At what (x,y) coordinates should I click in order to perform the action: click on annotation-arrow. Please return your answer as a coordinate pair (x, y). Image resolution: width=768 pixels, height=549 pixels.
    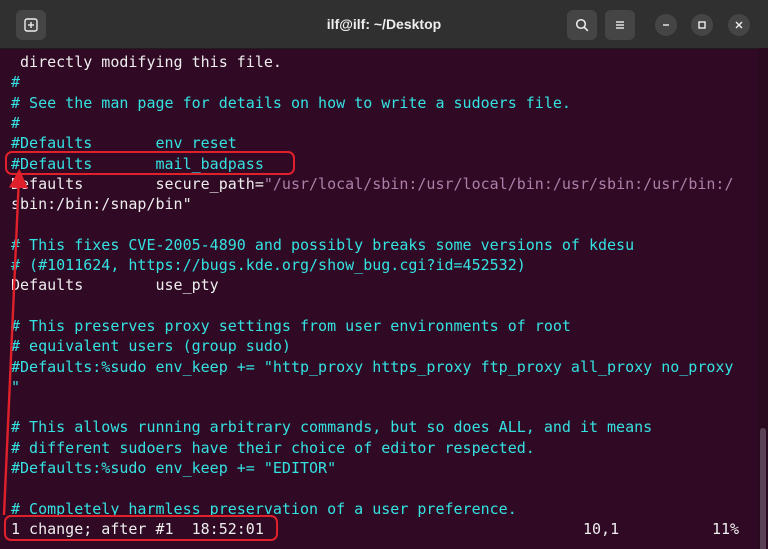
    Looking at the image, I should click on (15, 342).